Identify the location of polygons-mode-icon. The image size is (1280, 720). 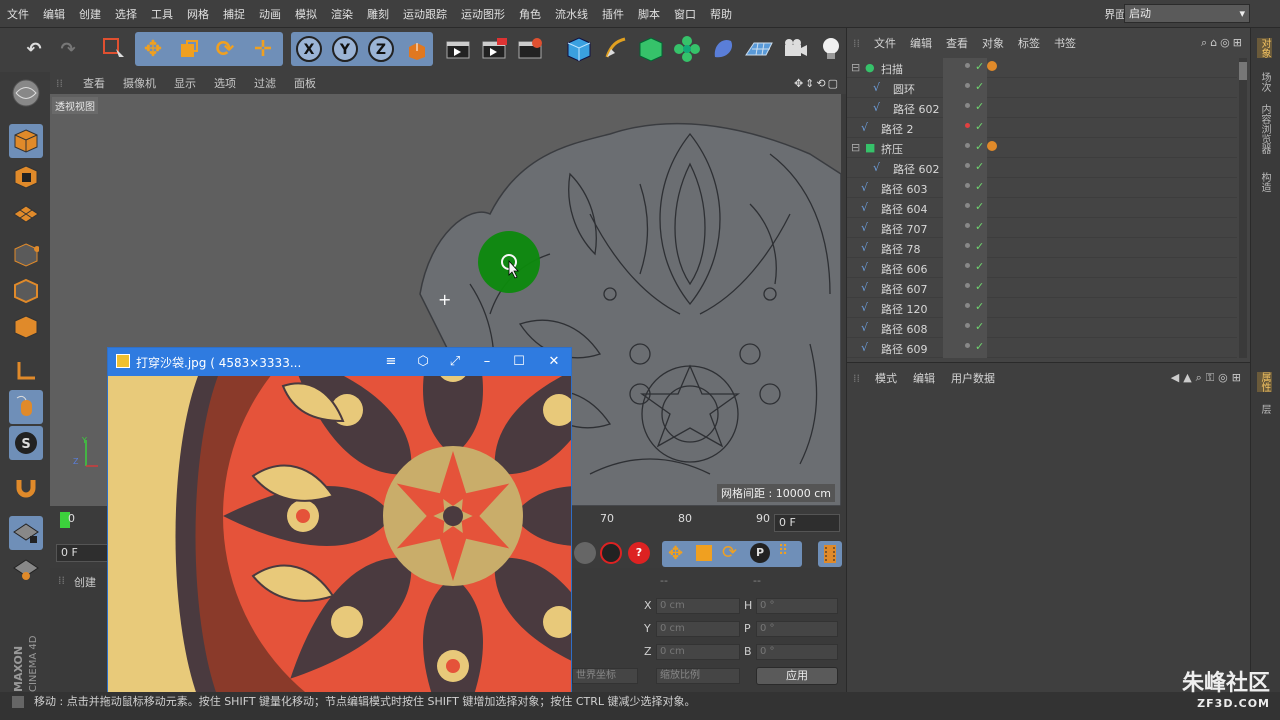
(26, 327).